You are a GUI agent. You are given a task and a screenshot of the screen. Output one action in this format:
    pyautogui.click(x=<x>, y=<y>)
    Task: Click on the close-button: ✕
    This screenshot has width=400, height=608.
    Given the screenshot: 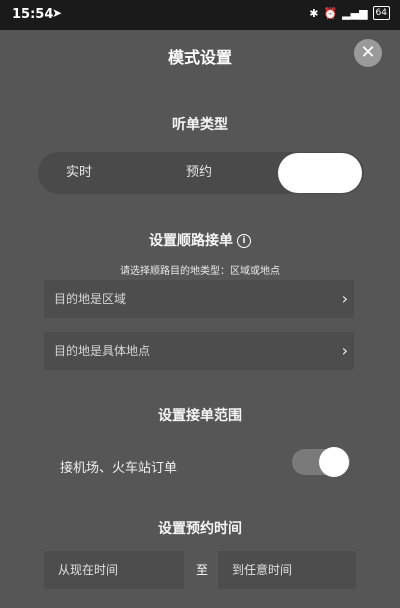 What is the action you would take?
    pyautogui.click(x=368, y=53)
    